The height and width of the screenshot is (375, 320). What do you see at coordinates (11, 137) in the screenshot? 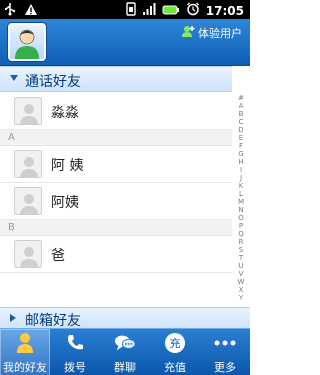
I see `letter-label: A` at bounding box center [11, 137].